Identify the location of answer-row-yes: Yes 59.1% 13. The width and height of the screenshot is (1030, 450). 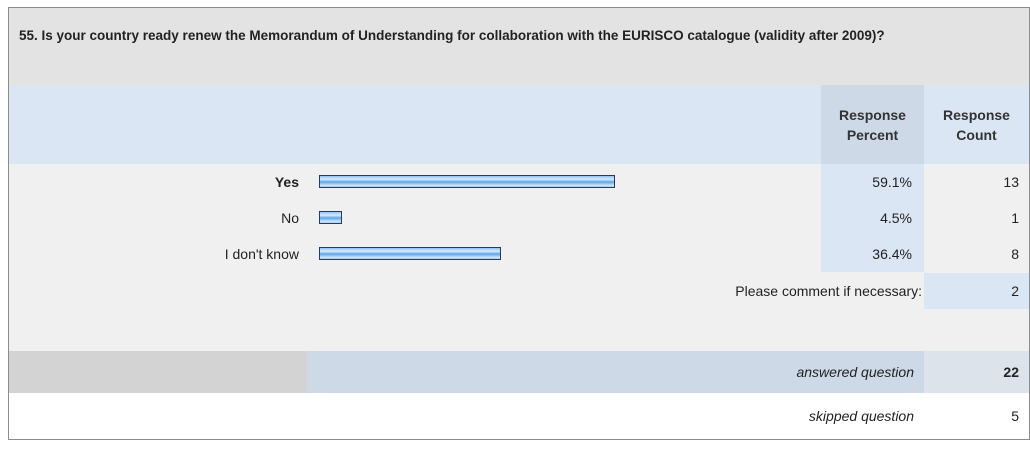
(519, 182).